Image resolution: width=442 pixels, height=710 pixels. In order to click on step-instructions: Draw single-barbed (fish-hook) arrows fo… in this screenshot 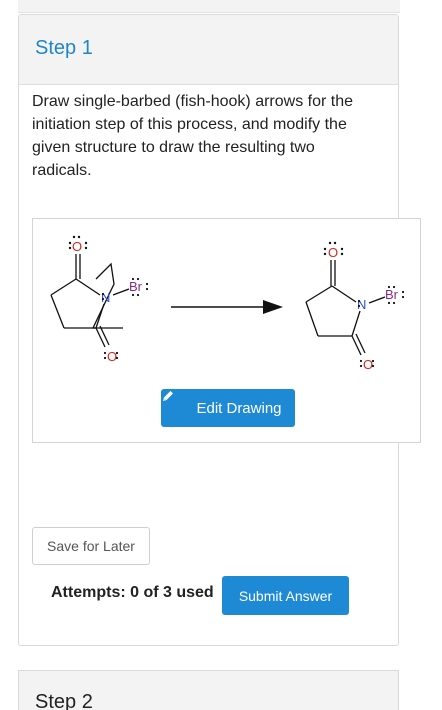, I will do `click(193, 136)`.